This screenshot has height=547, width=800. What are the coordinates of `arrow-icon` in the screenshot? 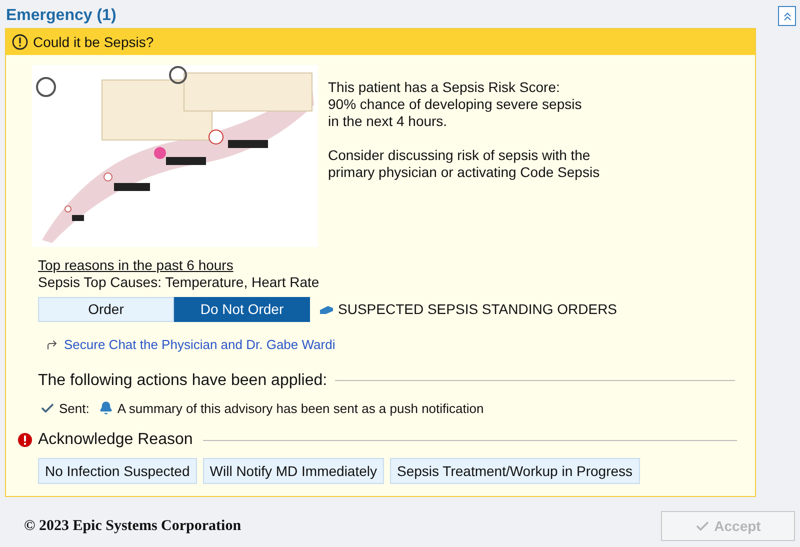 It's located at (52, 344).